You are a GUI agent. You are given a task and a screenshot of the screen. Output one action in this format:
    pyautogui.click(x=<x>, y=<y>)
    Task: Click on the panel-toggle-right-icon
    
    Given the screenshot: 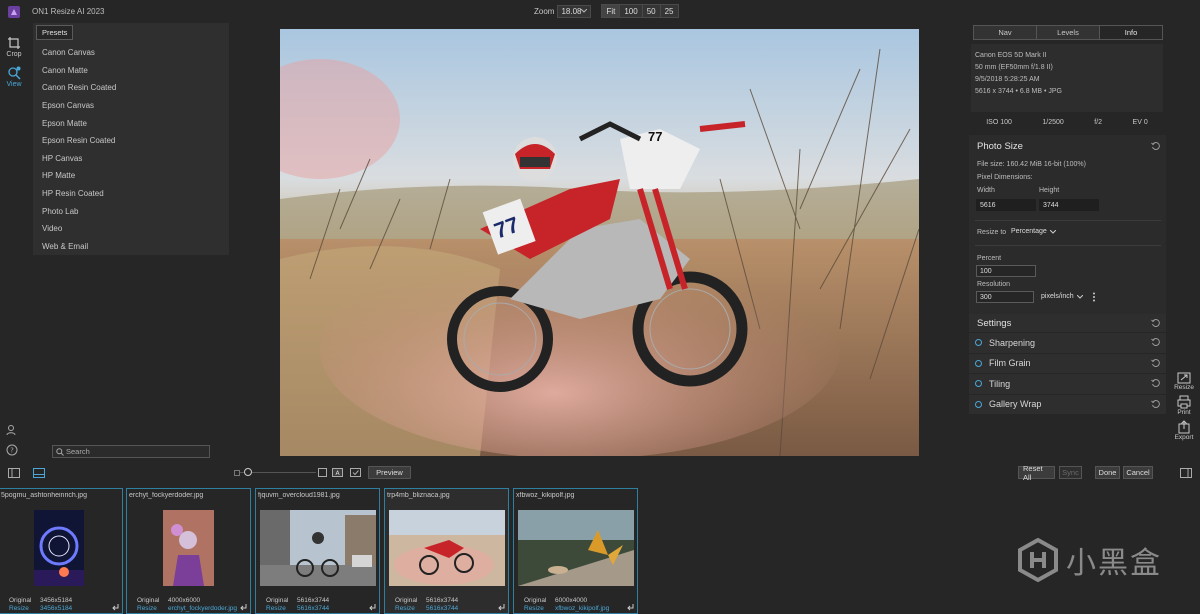 What is the action you would take?
    pyautogui.click(x=1186, y=473)
    